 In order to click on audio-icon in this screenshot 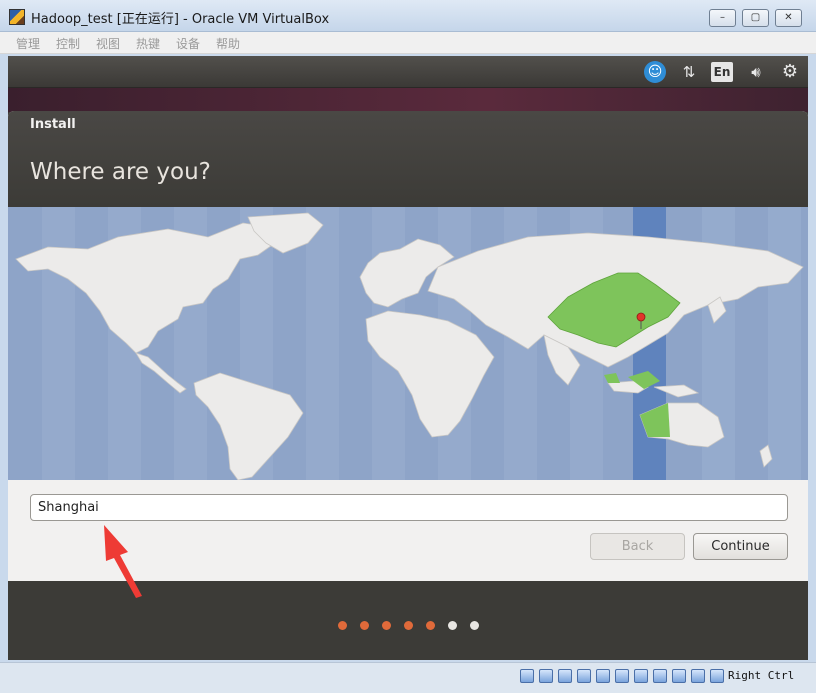, I will do `click(565, 676)`.